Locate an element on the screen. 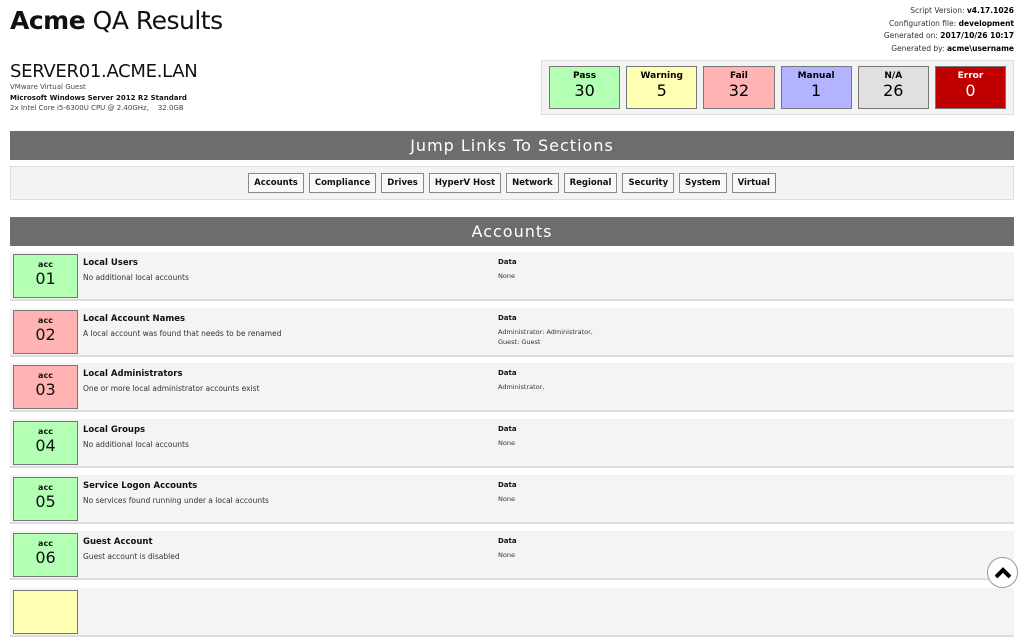 The width and height of the screenshot is (1024, 637). summary-error: Error 0 is located at coordinates (970, 87).